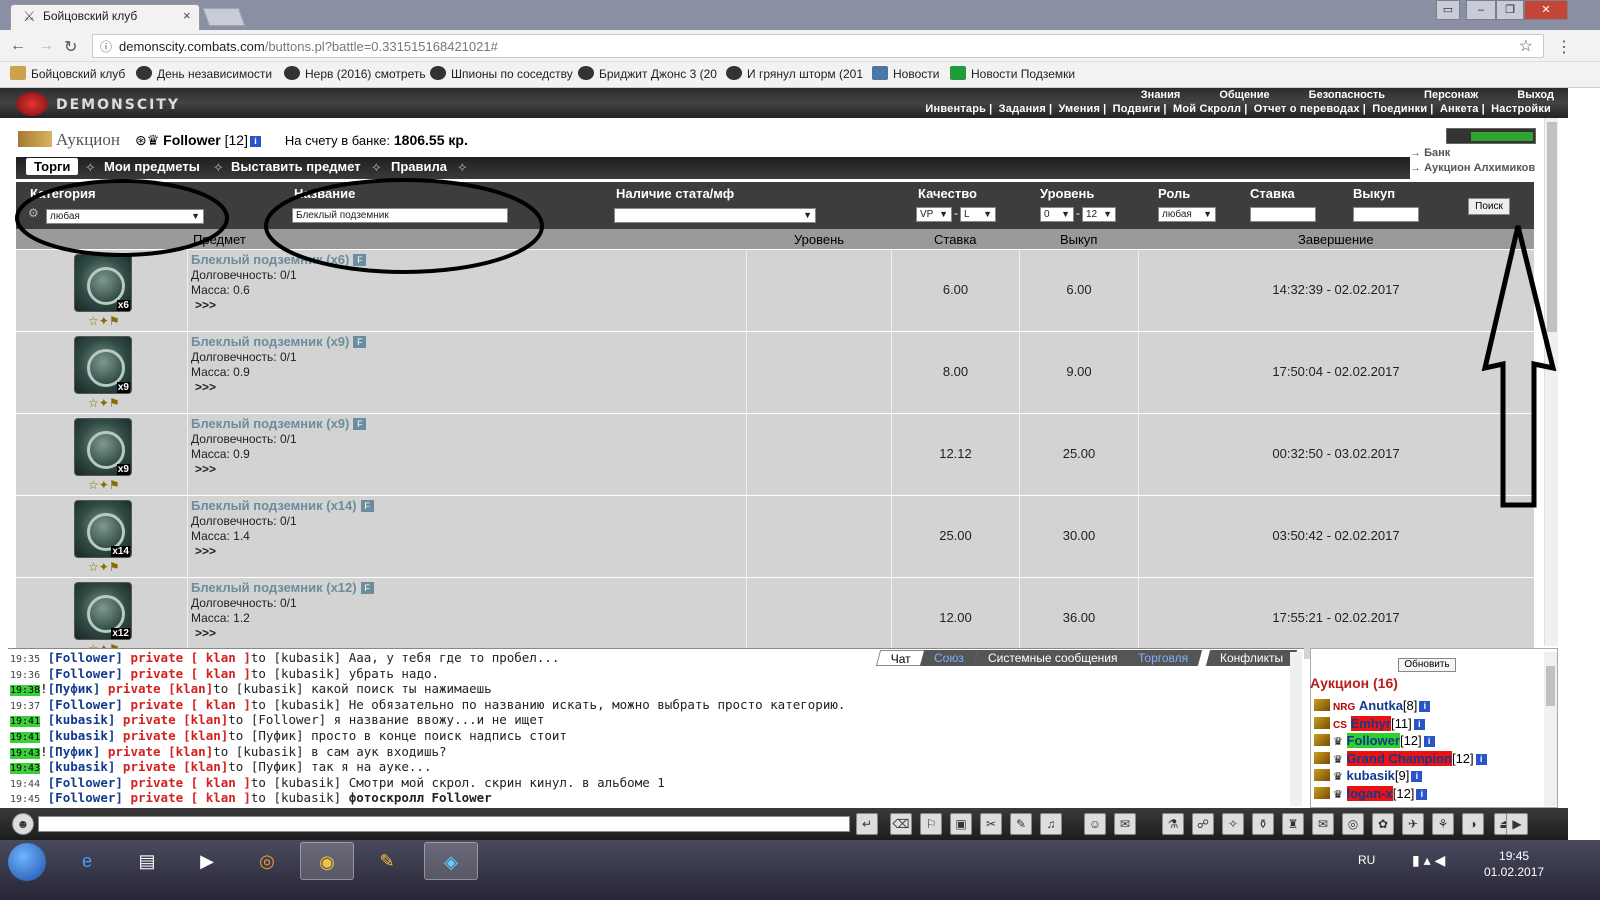 The width and height of the screenshot is (1600, 900). What do you see at coordinates (1481, 10) in the screenshot?
I see `minimize-button: –` at bounding box center [1481, 10].